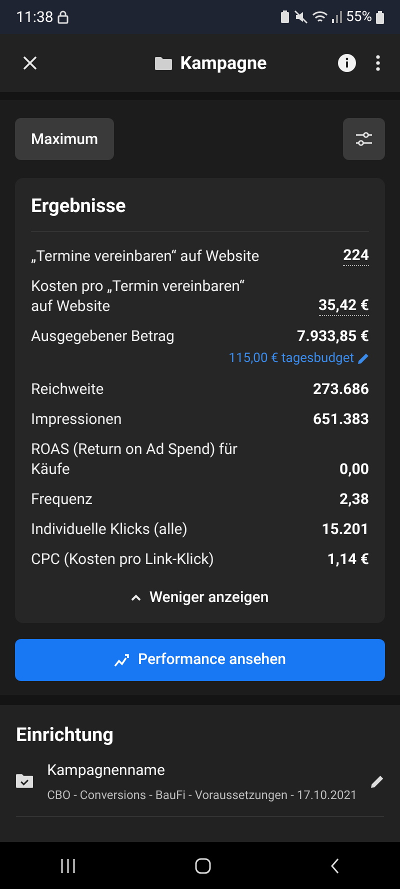 The width and height of the screenshot is (400, 889). What do you see at coordinates (332, 336) in the screenshot?
I see `metric-value: 7.933,85 €` at bounding box center [332, 336].